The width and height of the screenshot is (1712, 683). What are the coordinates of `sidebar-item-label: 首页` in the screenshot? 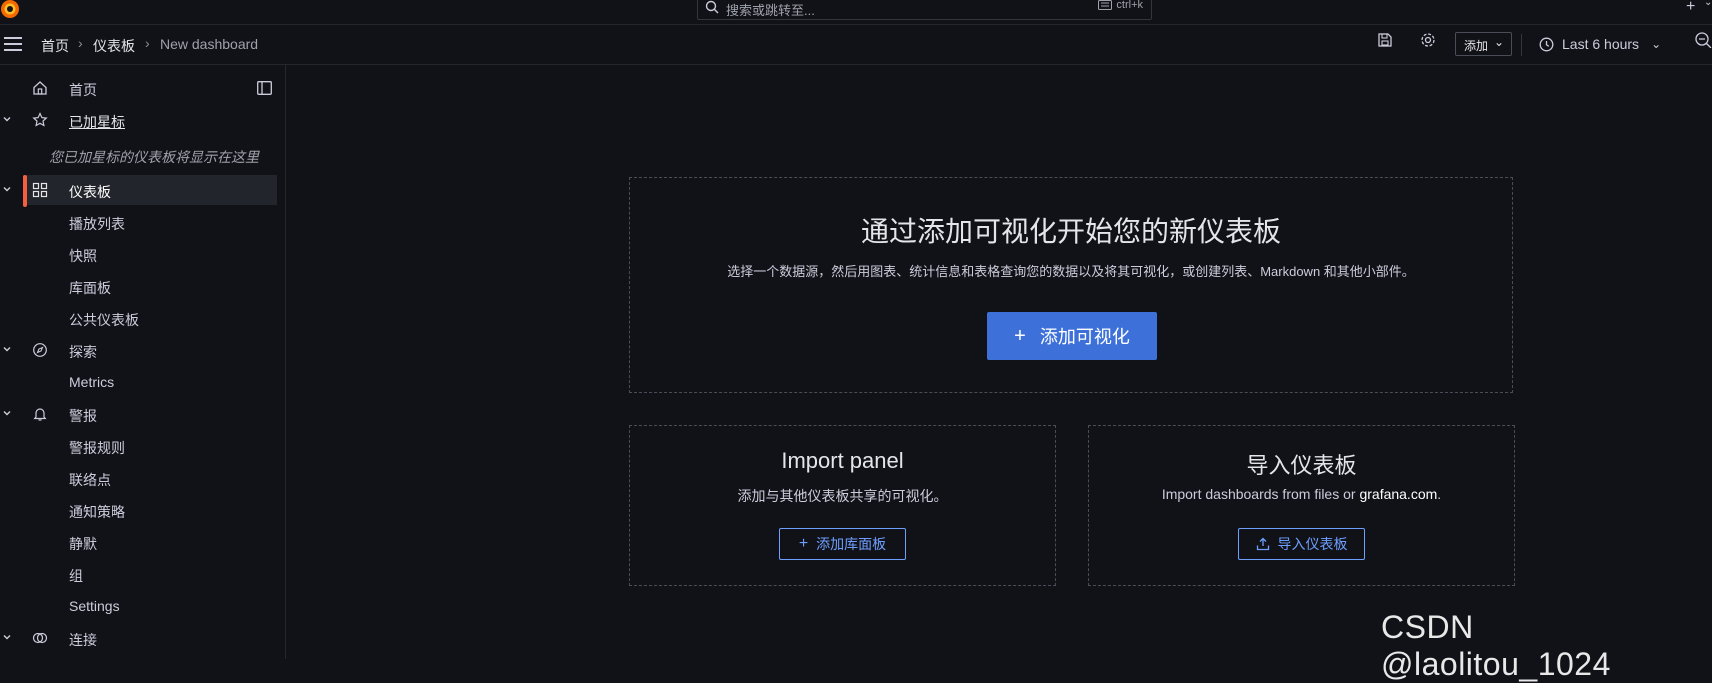 It's located at (83, 90).